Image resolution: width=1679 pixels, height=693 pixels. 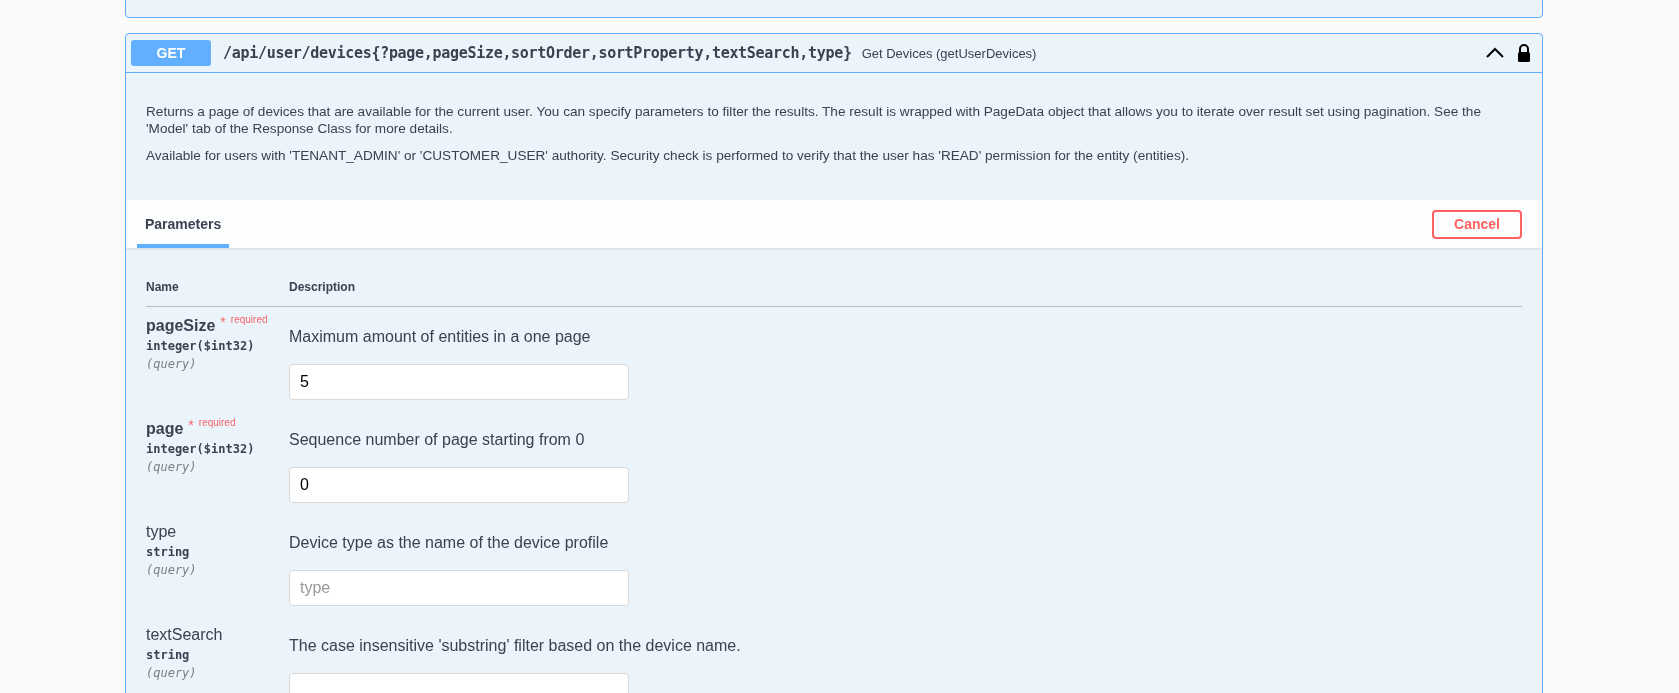 I want to click on column-header: Description, so click(x=322, y=287).